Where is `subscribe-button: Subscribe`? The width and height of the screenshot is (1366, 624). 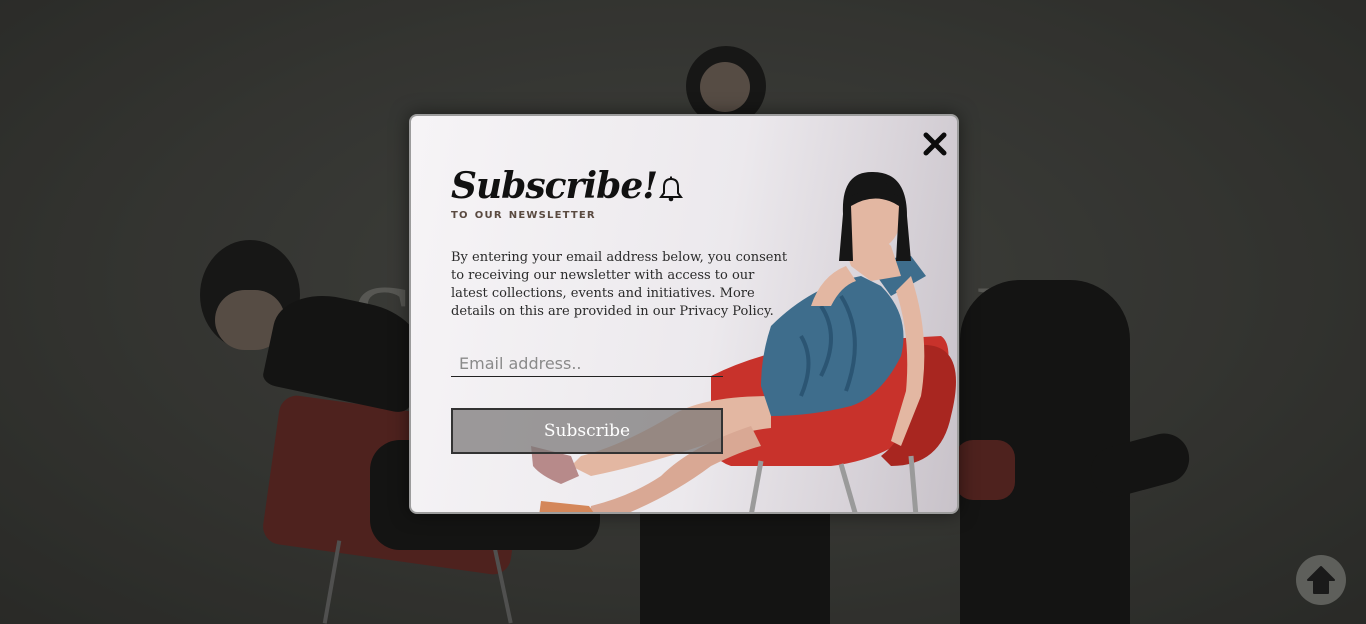 subscribe-button: Subscribe is located at coordinates (587, 431).